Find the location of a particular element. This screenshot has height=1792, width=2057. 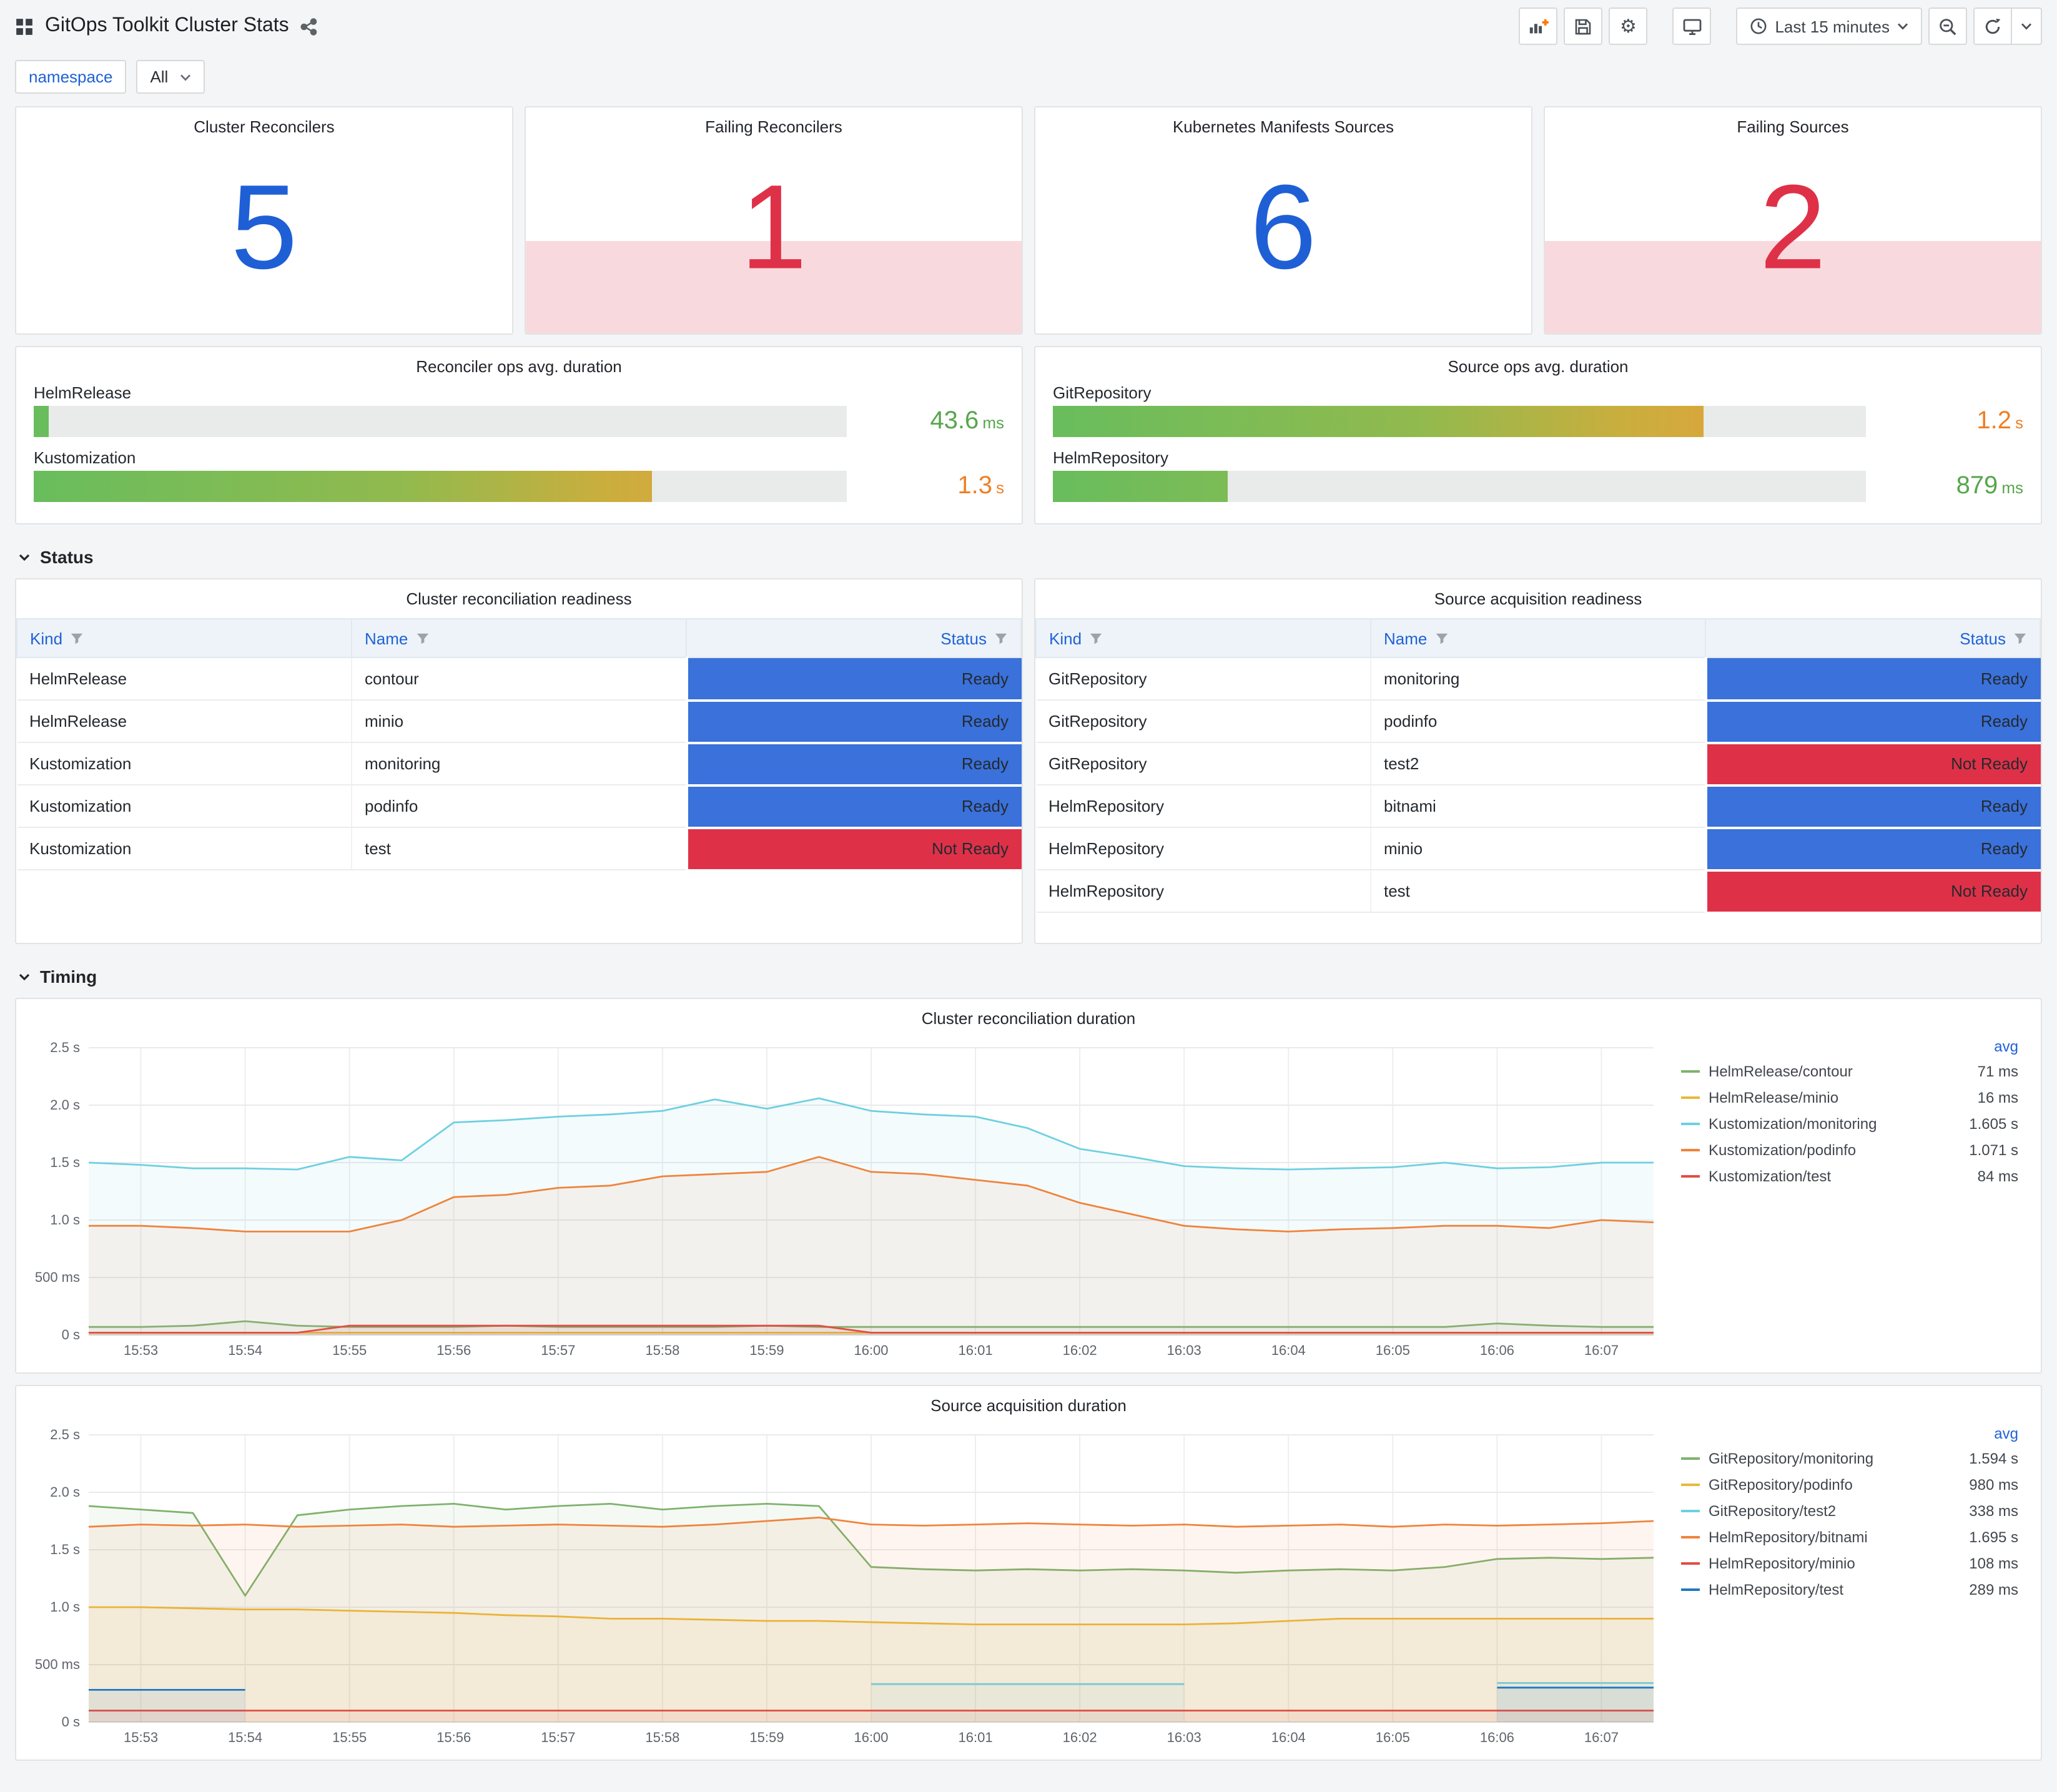

apps-grid-icon is located at coordinates (24, 26).